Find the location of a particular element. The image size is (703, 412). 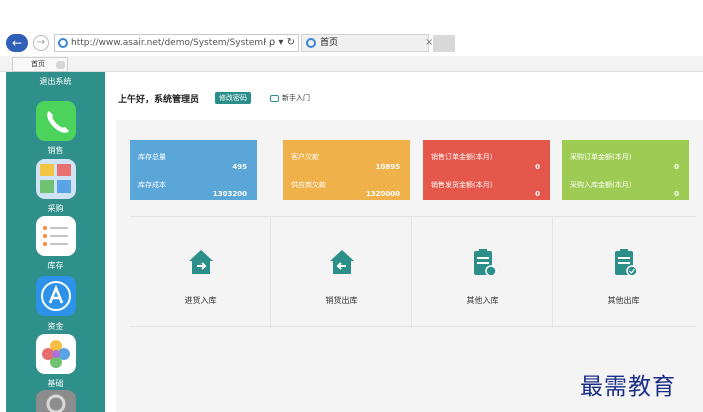

gear-icon is located at coordinates (56, 401).